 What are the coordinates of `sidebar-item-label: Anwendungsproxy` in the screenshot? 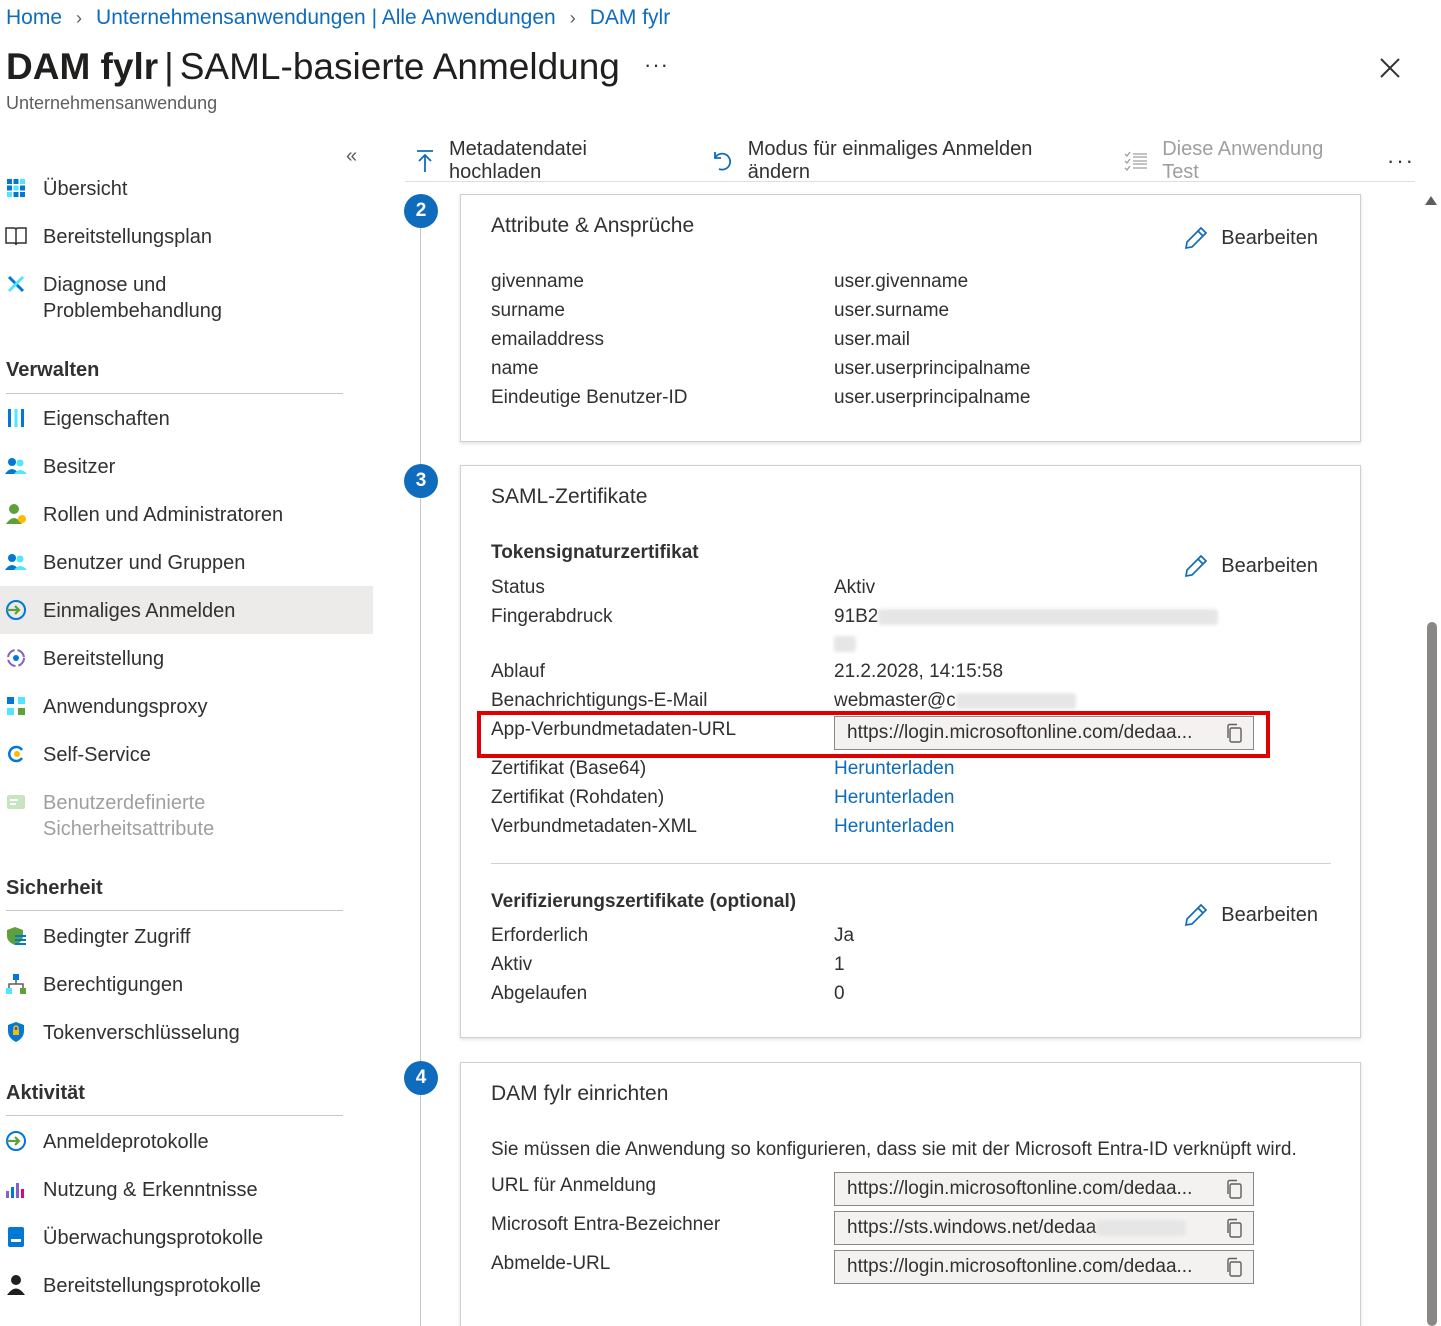 It's located at (125, 707).